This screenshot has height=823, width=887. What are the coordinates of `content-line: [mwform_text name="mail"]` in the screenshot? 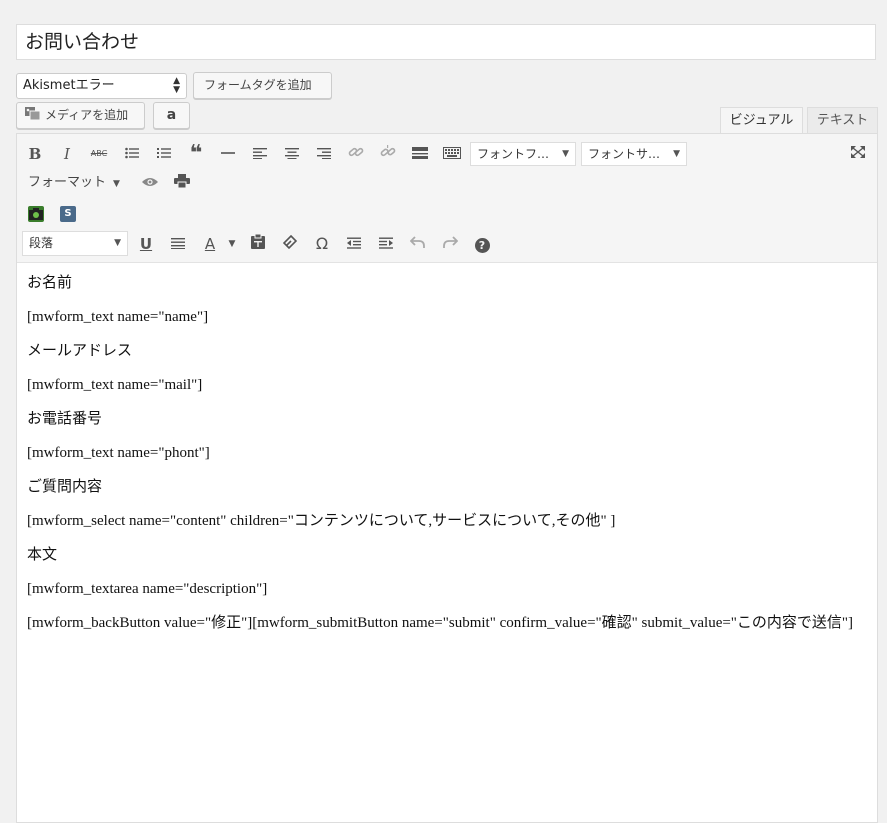 It's located at (115, 385).